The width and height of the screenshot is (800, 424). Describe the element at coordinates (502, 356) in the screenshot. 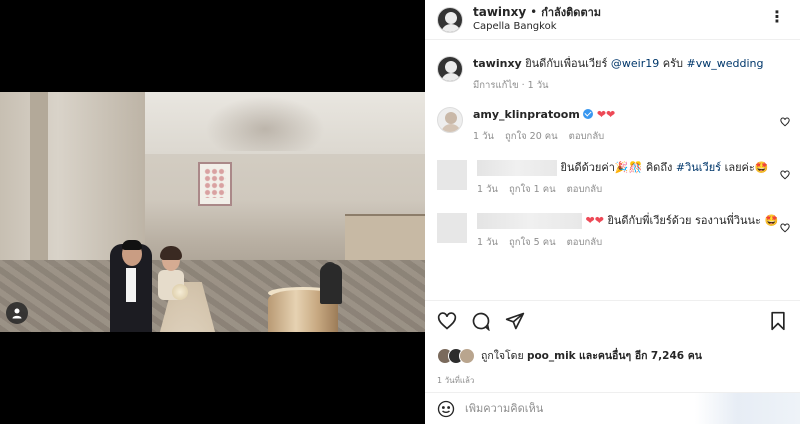

I see `liked-by-prefix: ถูกใจโดย` at that location.